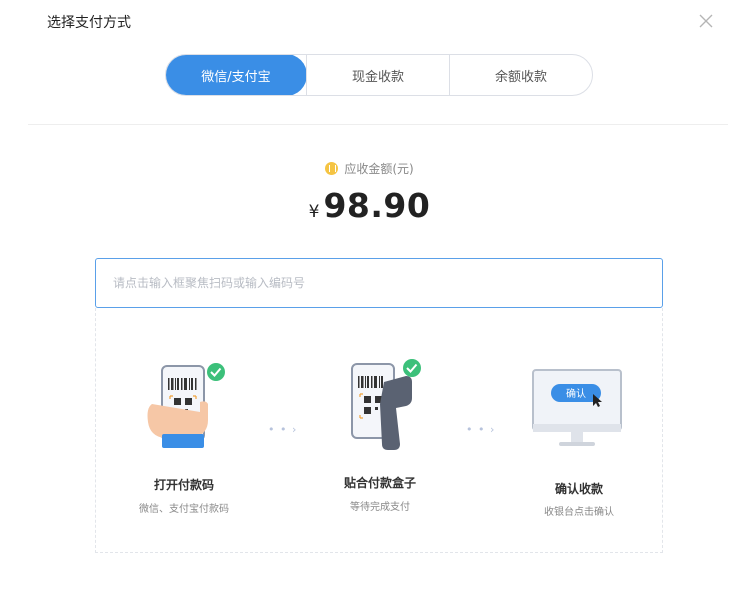 The width and height of the screenshot is (739, 613). Describe the element at coordinates (379, 169) in the screenshot. I see `amount-label: 应收金额(元)` at that location.